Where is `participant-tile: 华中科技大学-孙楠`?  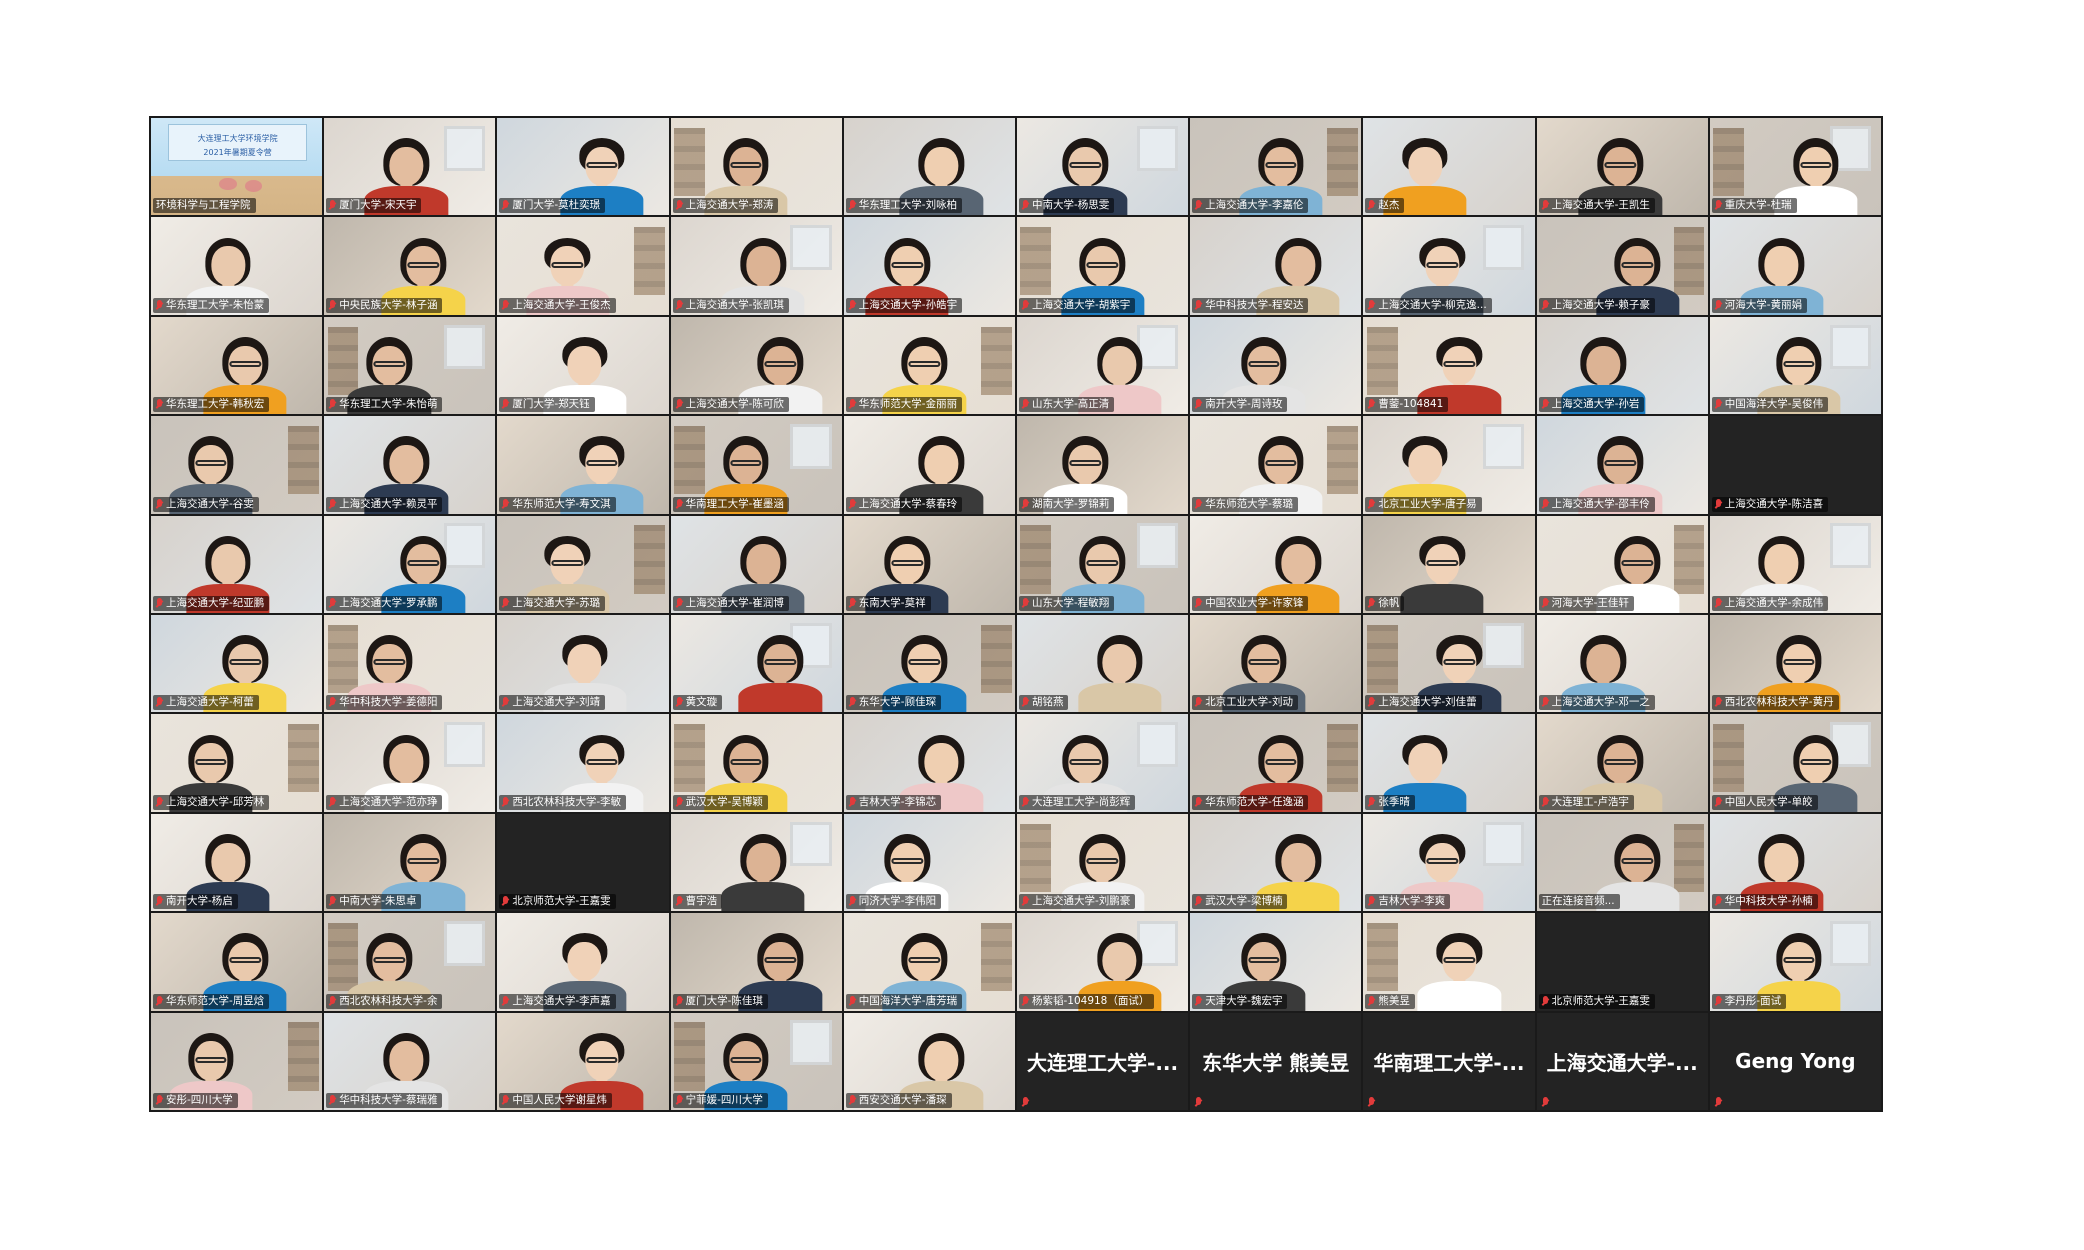 participant-tile: 华中科技大学-孙楠 is located at coordinates (1795, 862).